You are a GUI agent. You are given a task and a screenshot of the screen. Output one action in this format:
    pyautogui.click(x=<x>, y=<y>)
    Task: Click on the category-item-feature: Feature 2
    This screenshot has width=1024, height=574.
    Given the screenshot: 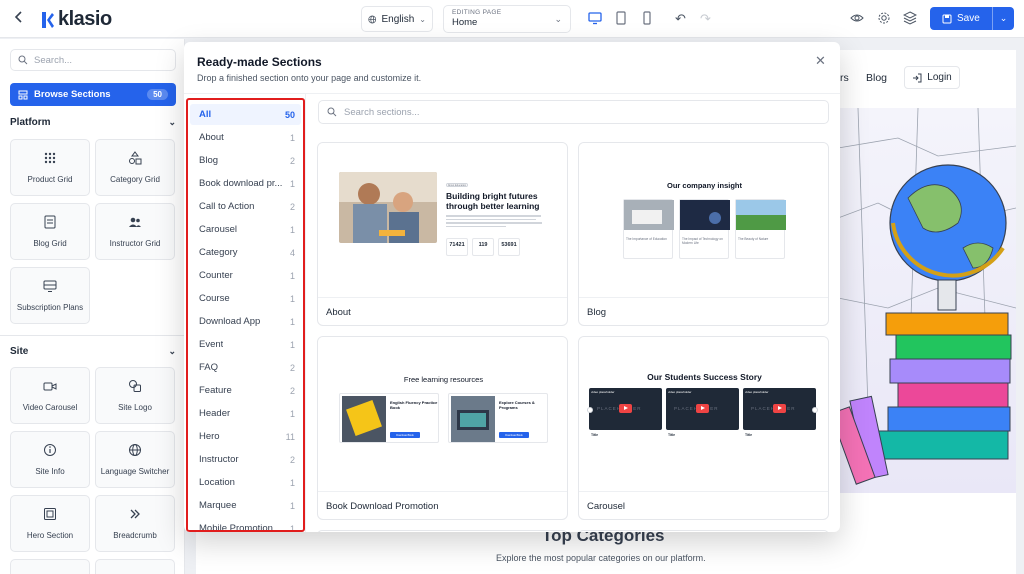 What is the action you would take?
    pyautogui.click(x=245, y=390)
    